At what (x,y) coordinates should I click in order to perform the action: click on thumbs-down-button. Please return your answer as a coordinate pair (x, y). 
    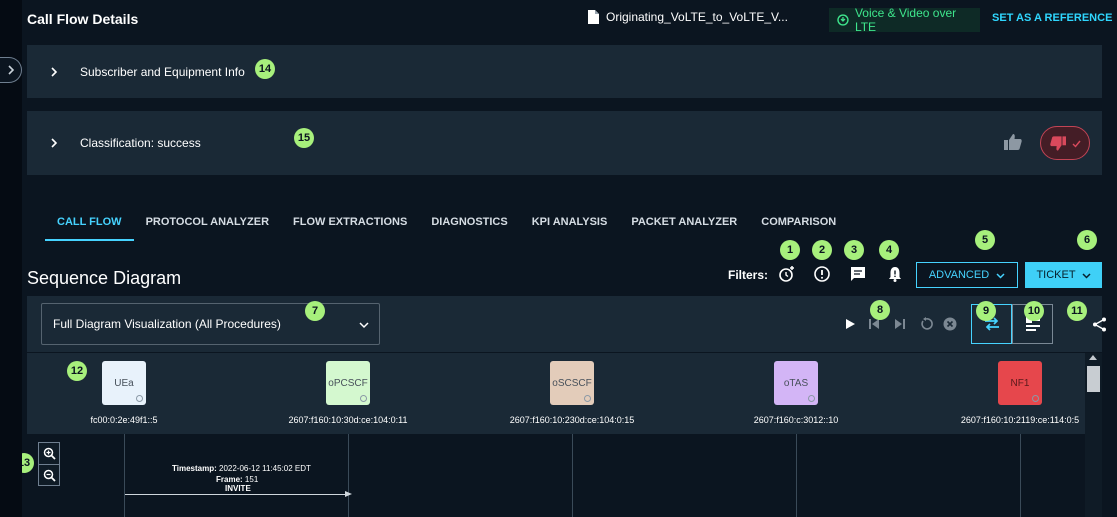
    Looking at the image, I should click on (1065, 143).